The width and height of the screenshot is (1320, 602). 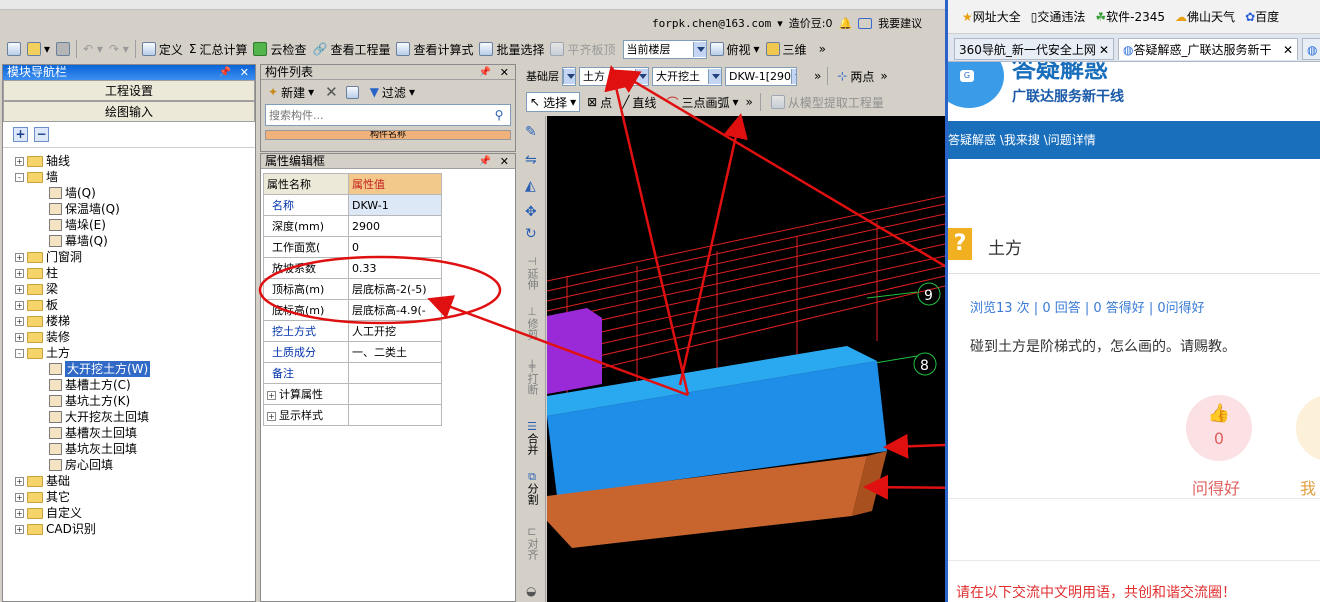 I want to click on browser-tab: ◍, so click(x=1311, y=49).